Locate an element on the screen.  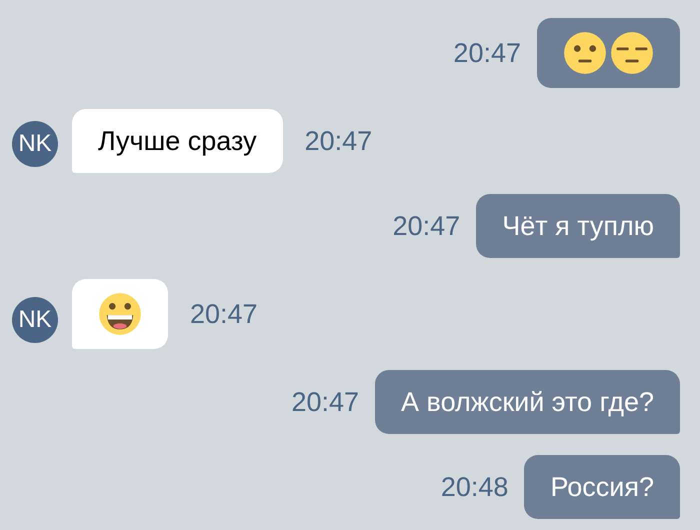
message-bubble: Россия? is located at coordinates (602, 487).